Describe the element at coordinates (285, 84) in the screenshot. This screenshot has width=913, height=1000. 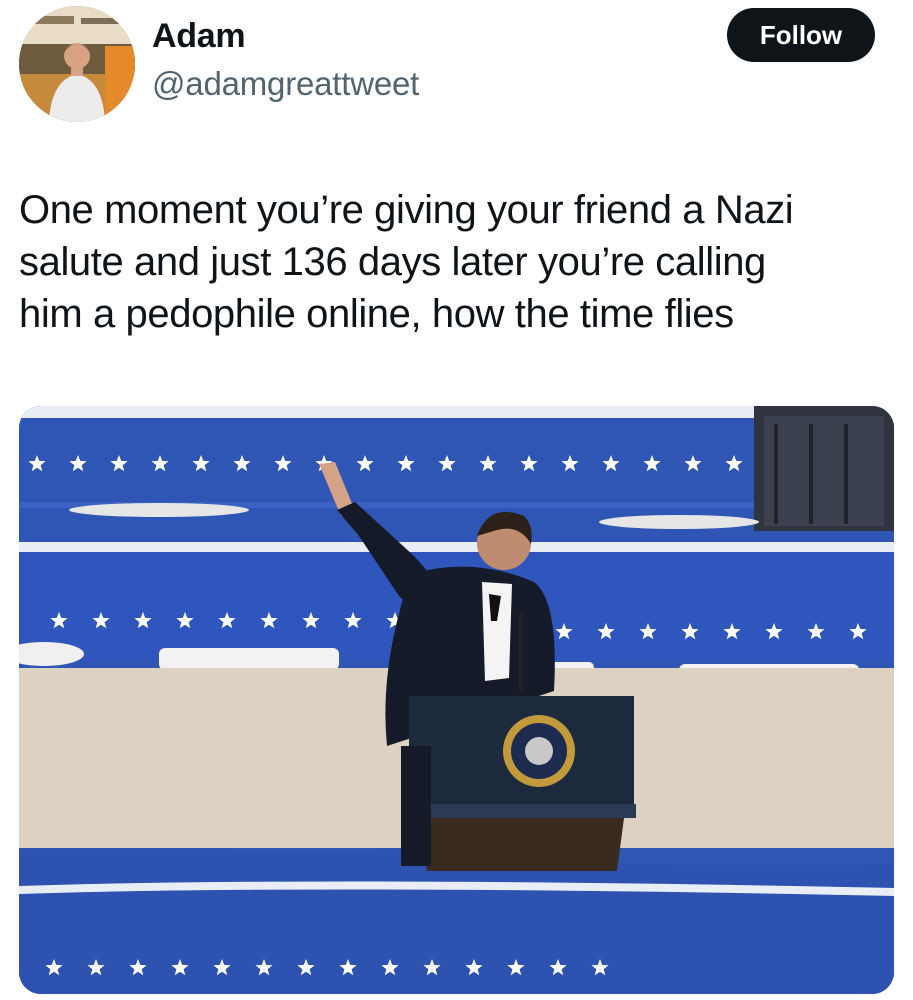
I see `author-handle: @adamgreattweet` at that location.